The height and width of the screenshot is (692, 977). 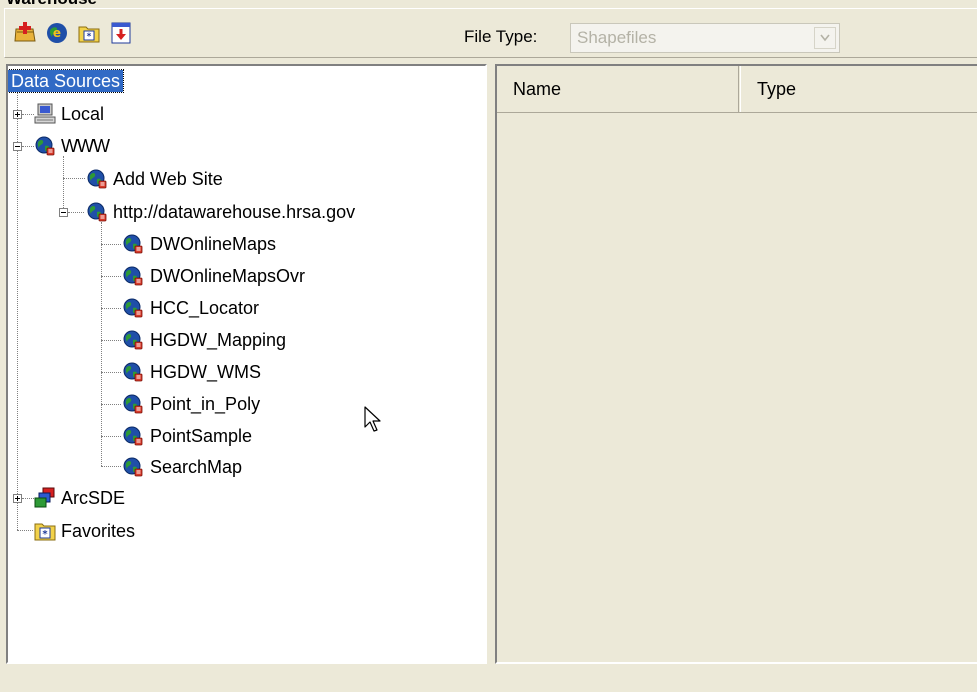 I want to click on chevron-down-icon, so click(x=825, y=38).